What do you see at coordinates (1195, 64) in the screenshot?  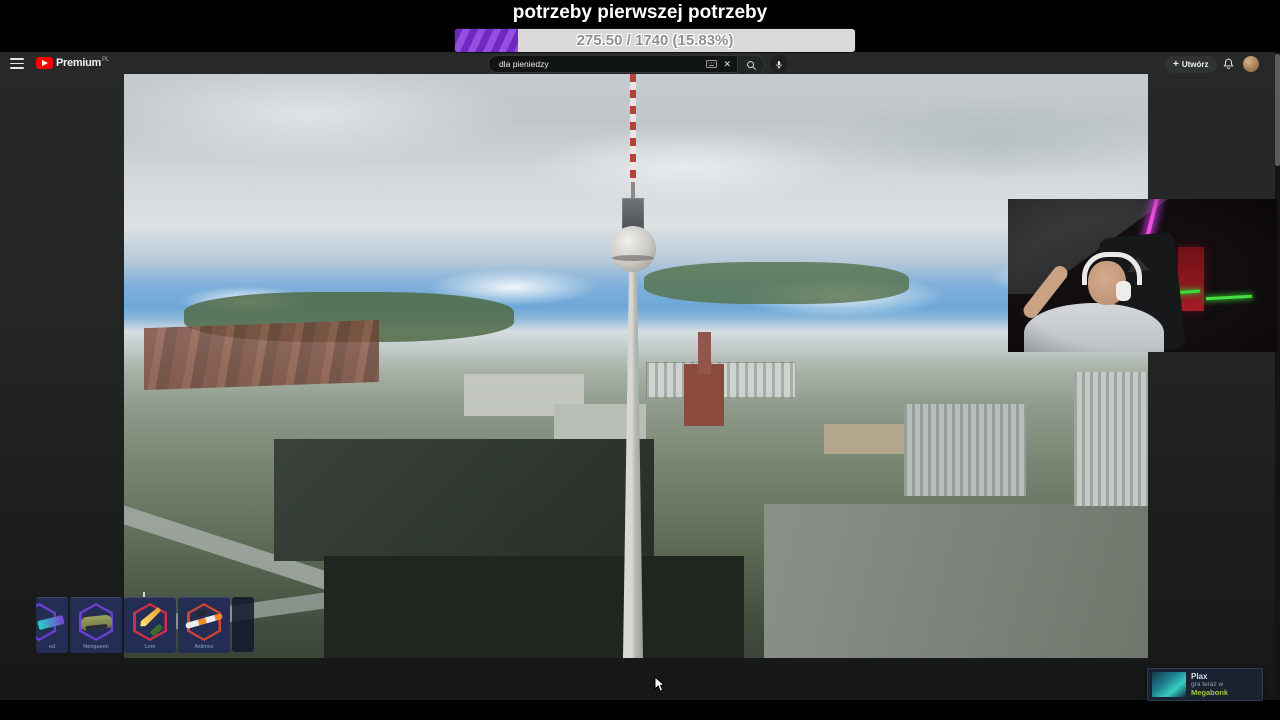 I see `create-label: Utwórz` at bounding box center [1195, 64].